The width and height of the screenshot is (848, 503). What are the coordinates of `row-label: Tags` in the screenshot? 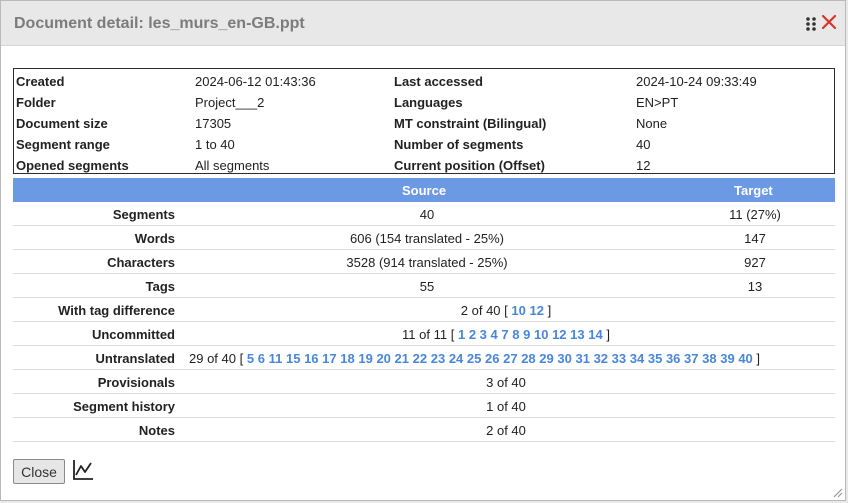 It's located at (160, 286).